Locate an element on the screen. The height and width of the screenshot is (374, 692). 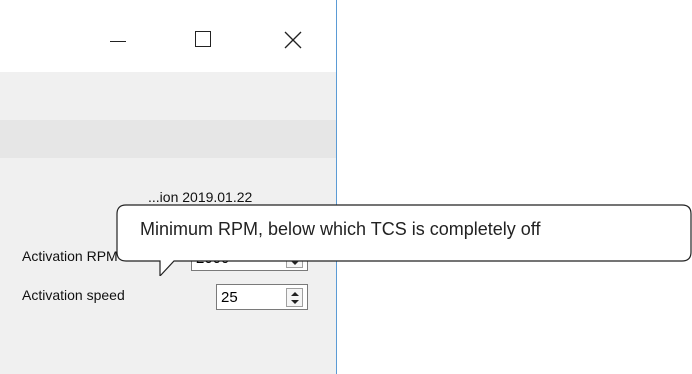
version-text: ...ion 2019.01.22 is located at coordinates (200, 197).